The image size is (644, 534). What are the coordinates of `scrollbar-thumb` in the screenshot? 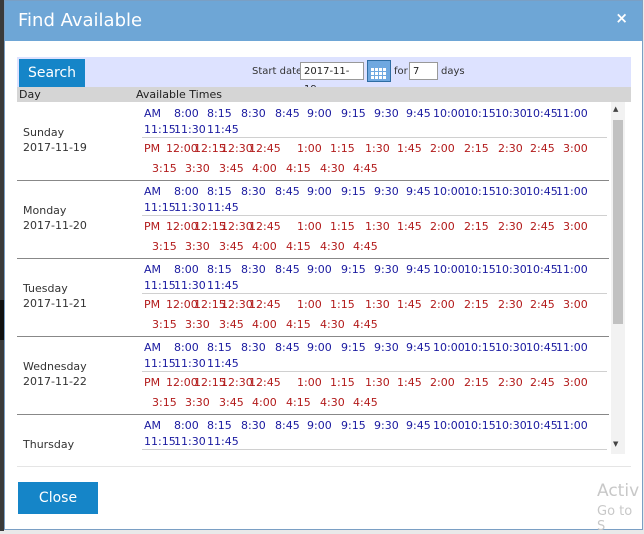 It's located at (618, 222).